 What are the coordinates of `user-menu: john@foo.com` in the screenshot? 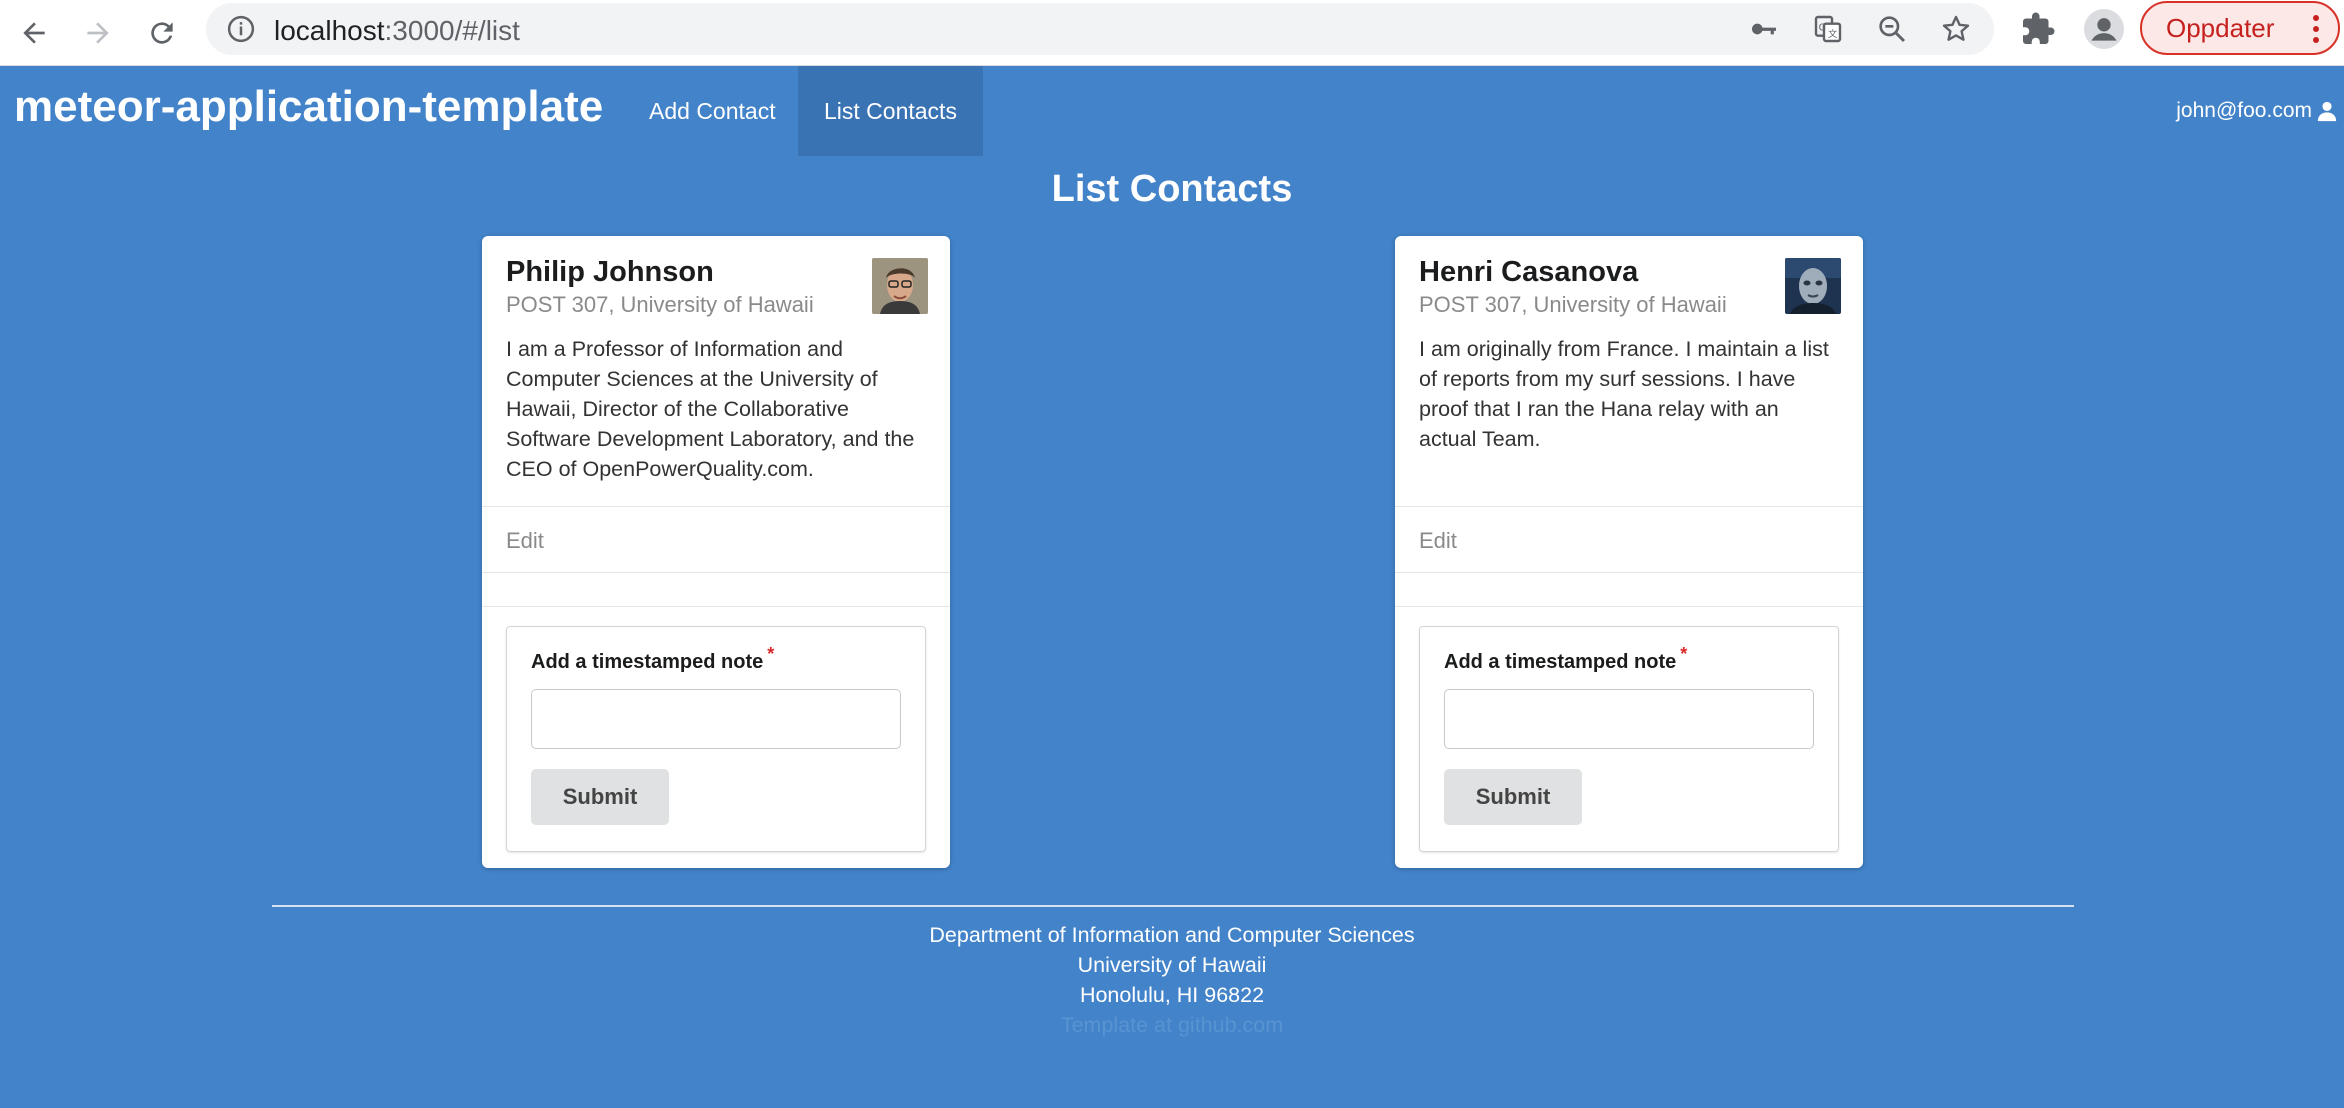 It's located at (2257, 111).